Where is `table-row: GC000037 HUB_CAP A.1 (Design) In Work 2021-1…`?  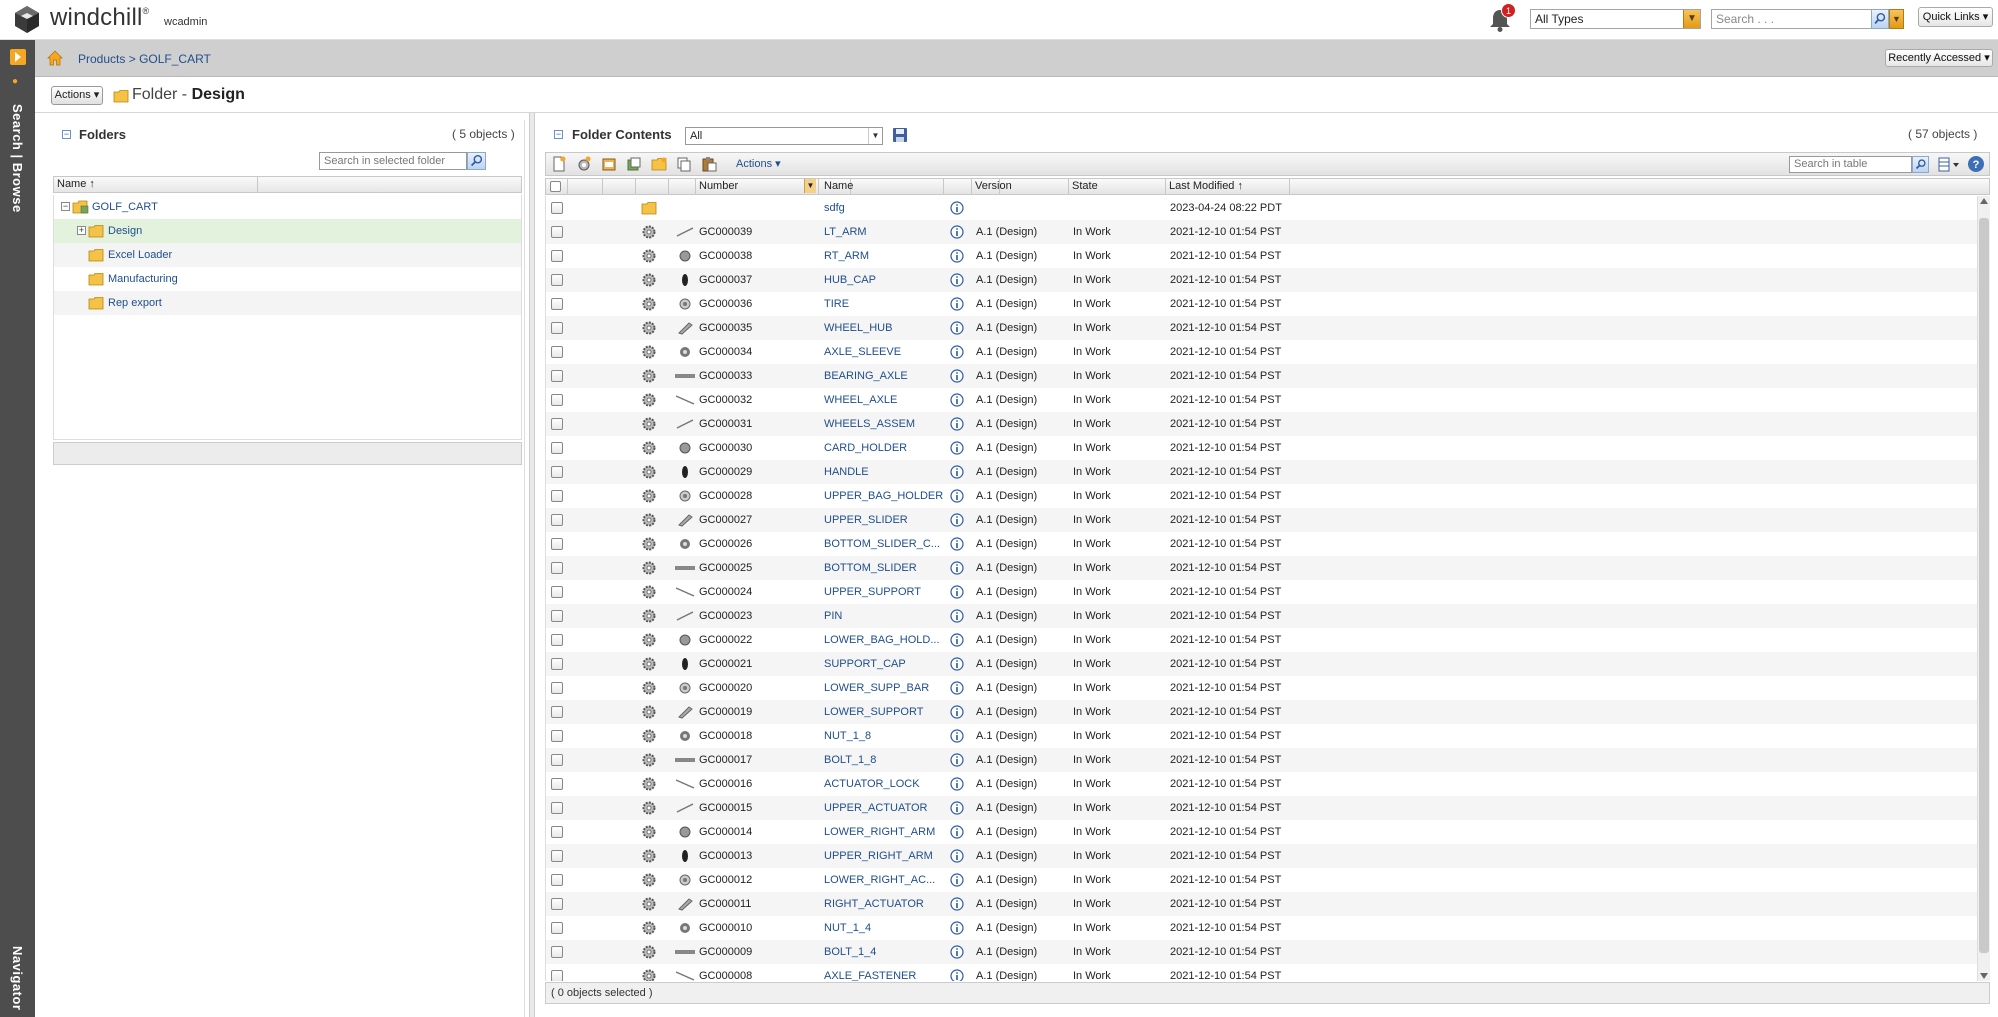 table-row: GC000037 HUB_CAP A.1 (Design) In Work 2021-1… is located at coordinates (1261, 280).